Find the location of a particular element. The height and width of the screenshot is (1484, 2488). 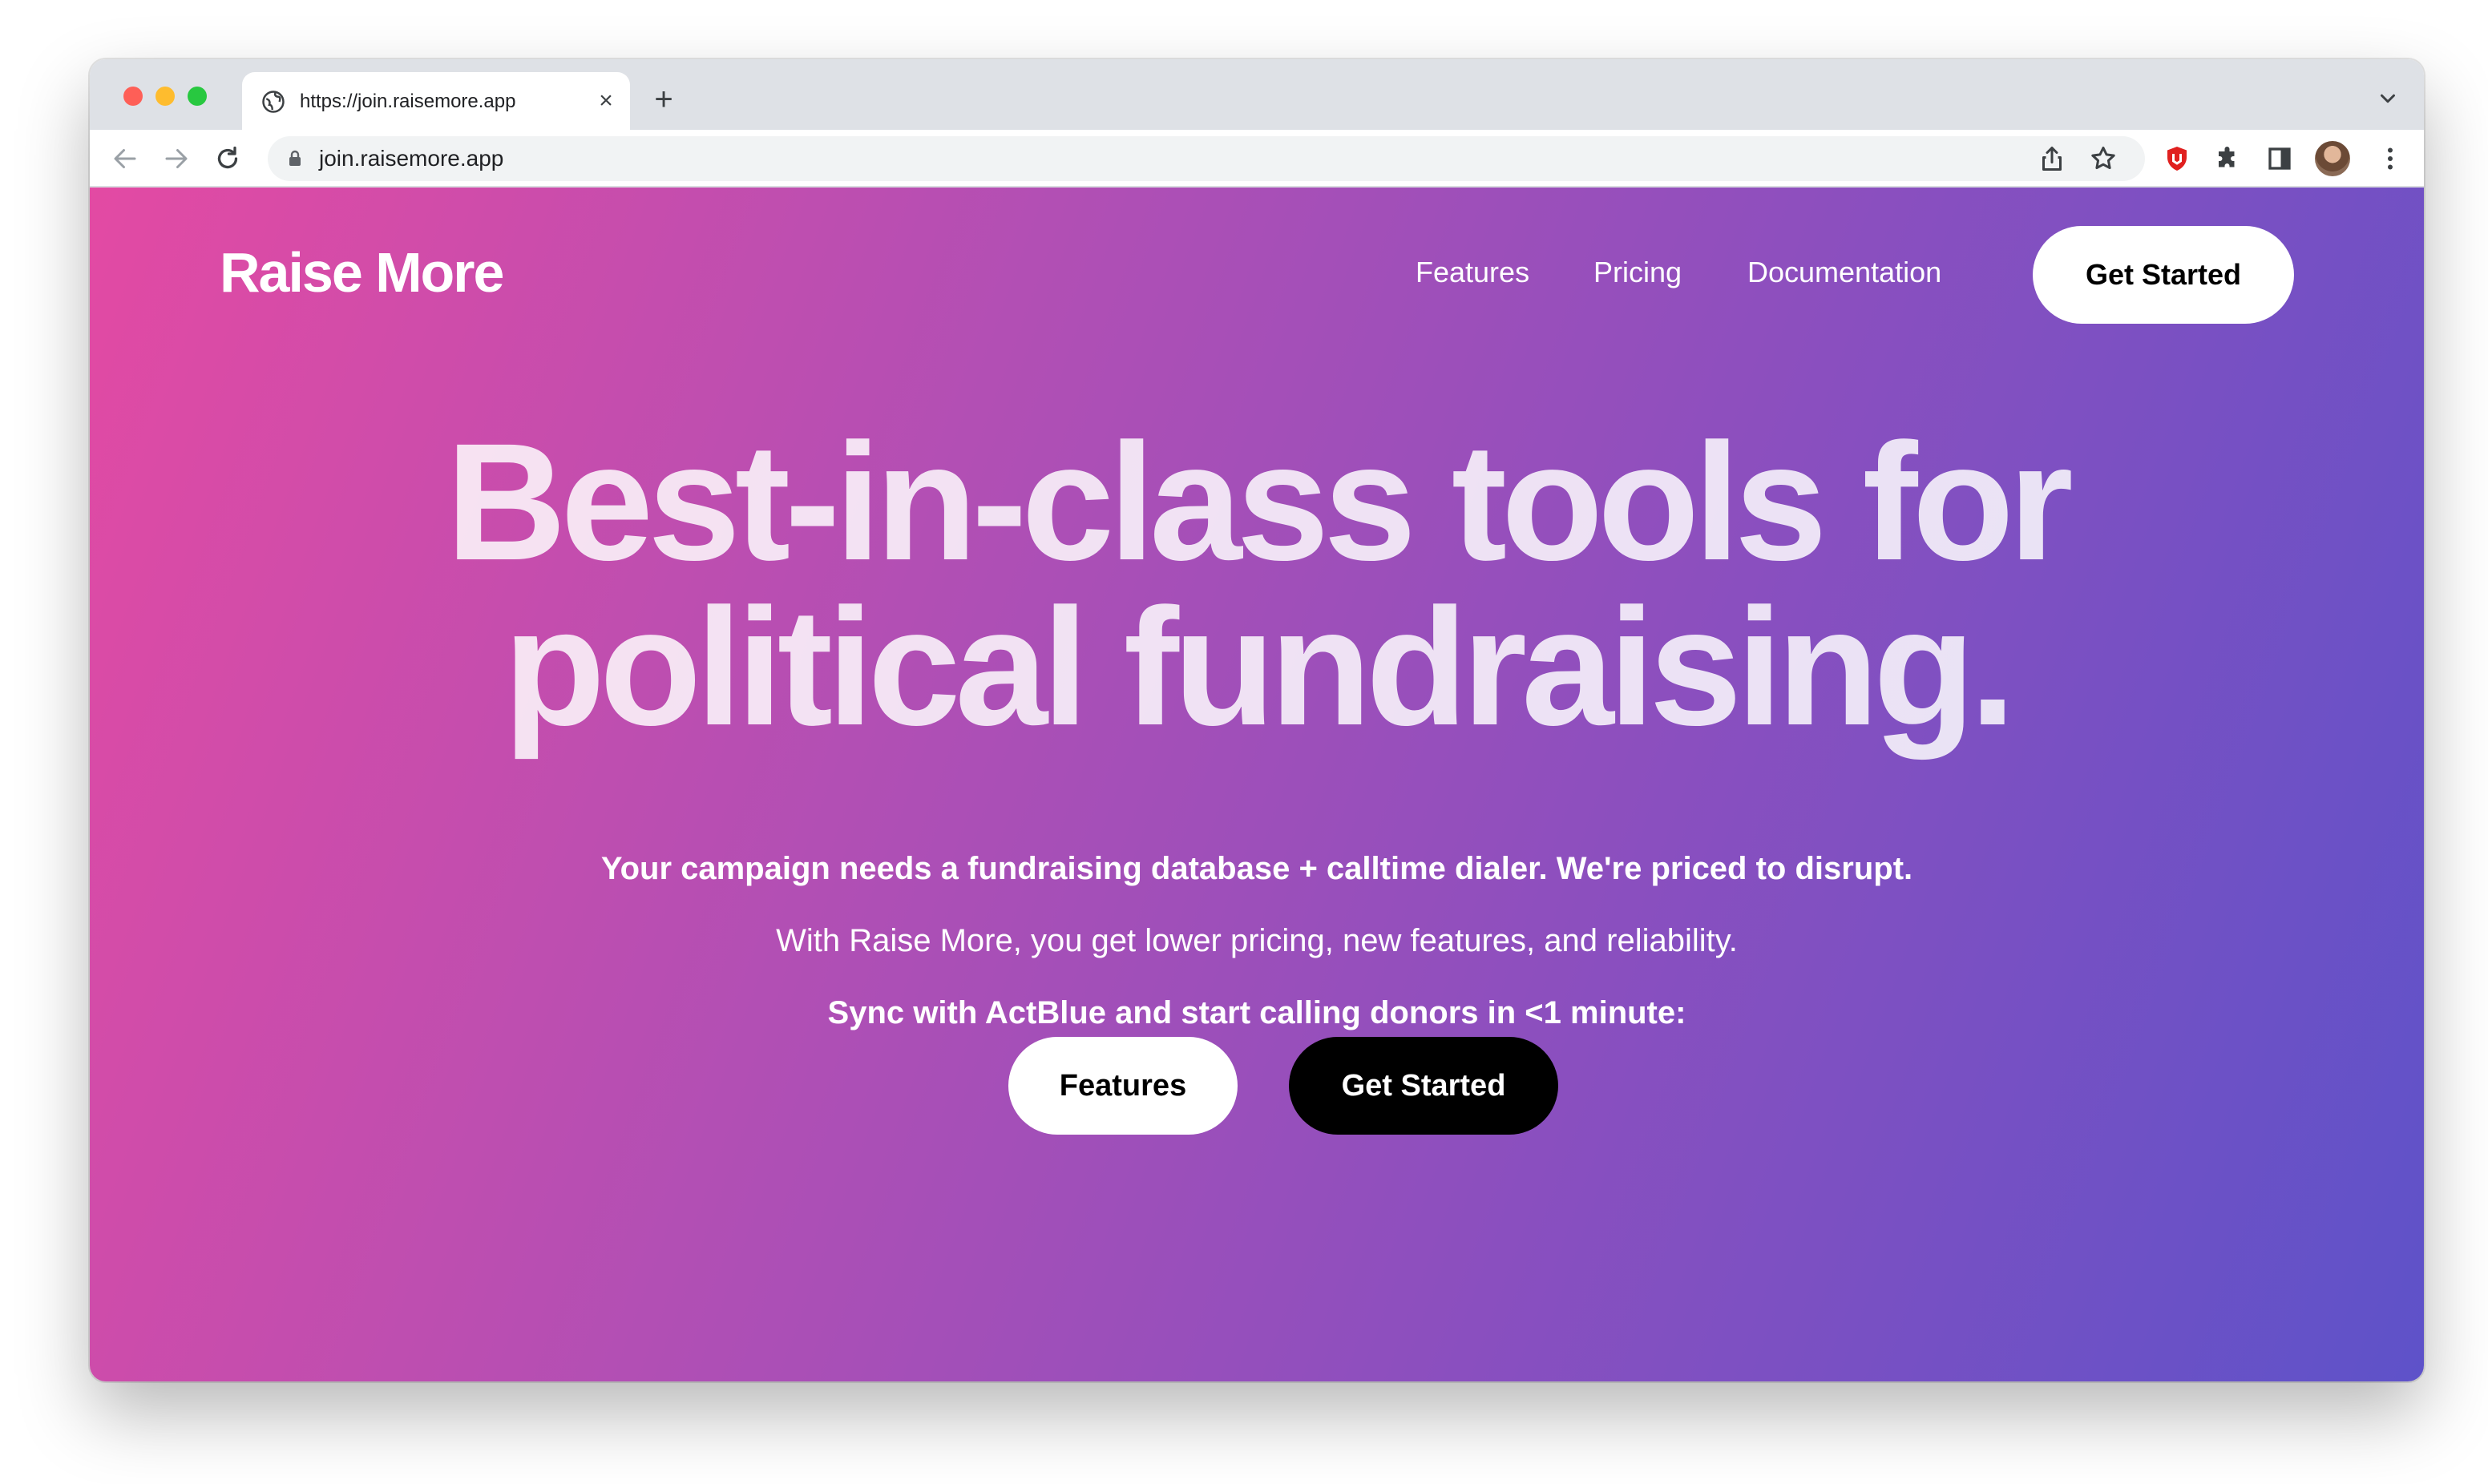

puzzle-icon is located at coordinates (2228, 159).